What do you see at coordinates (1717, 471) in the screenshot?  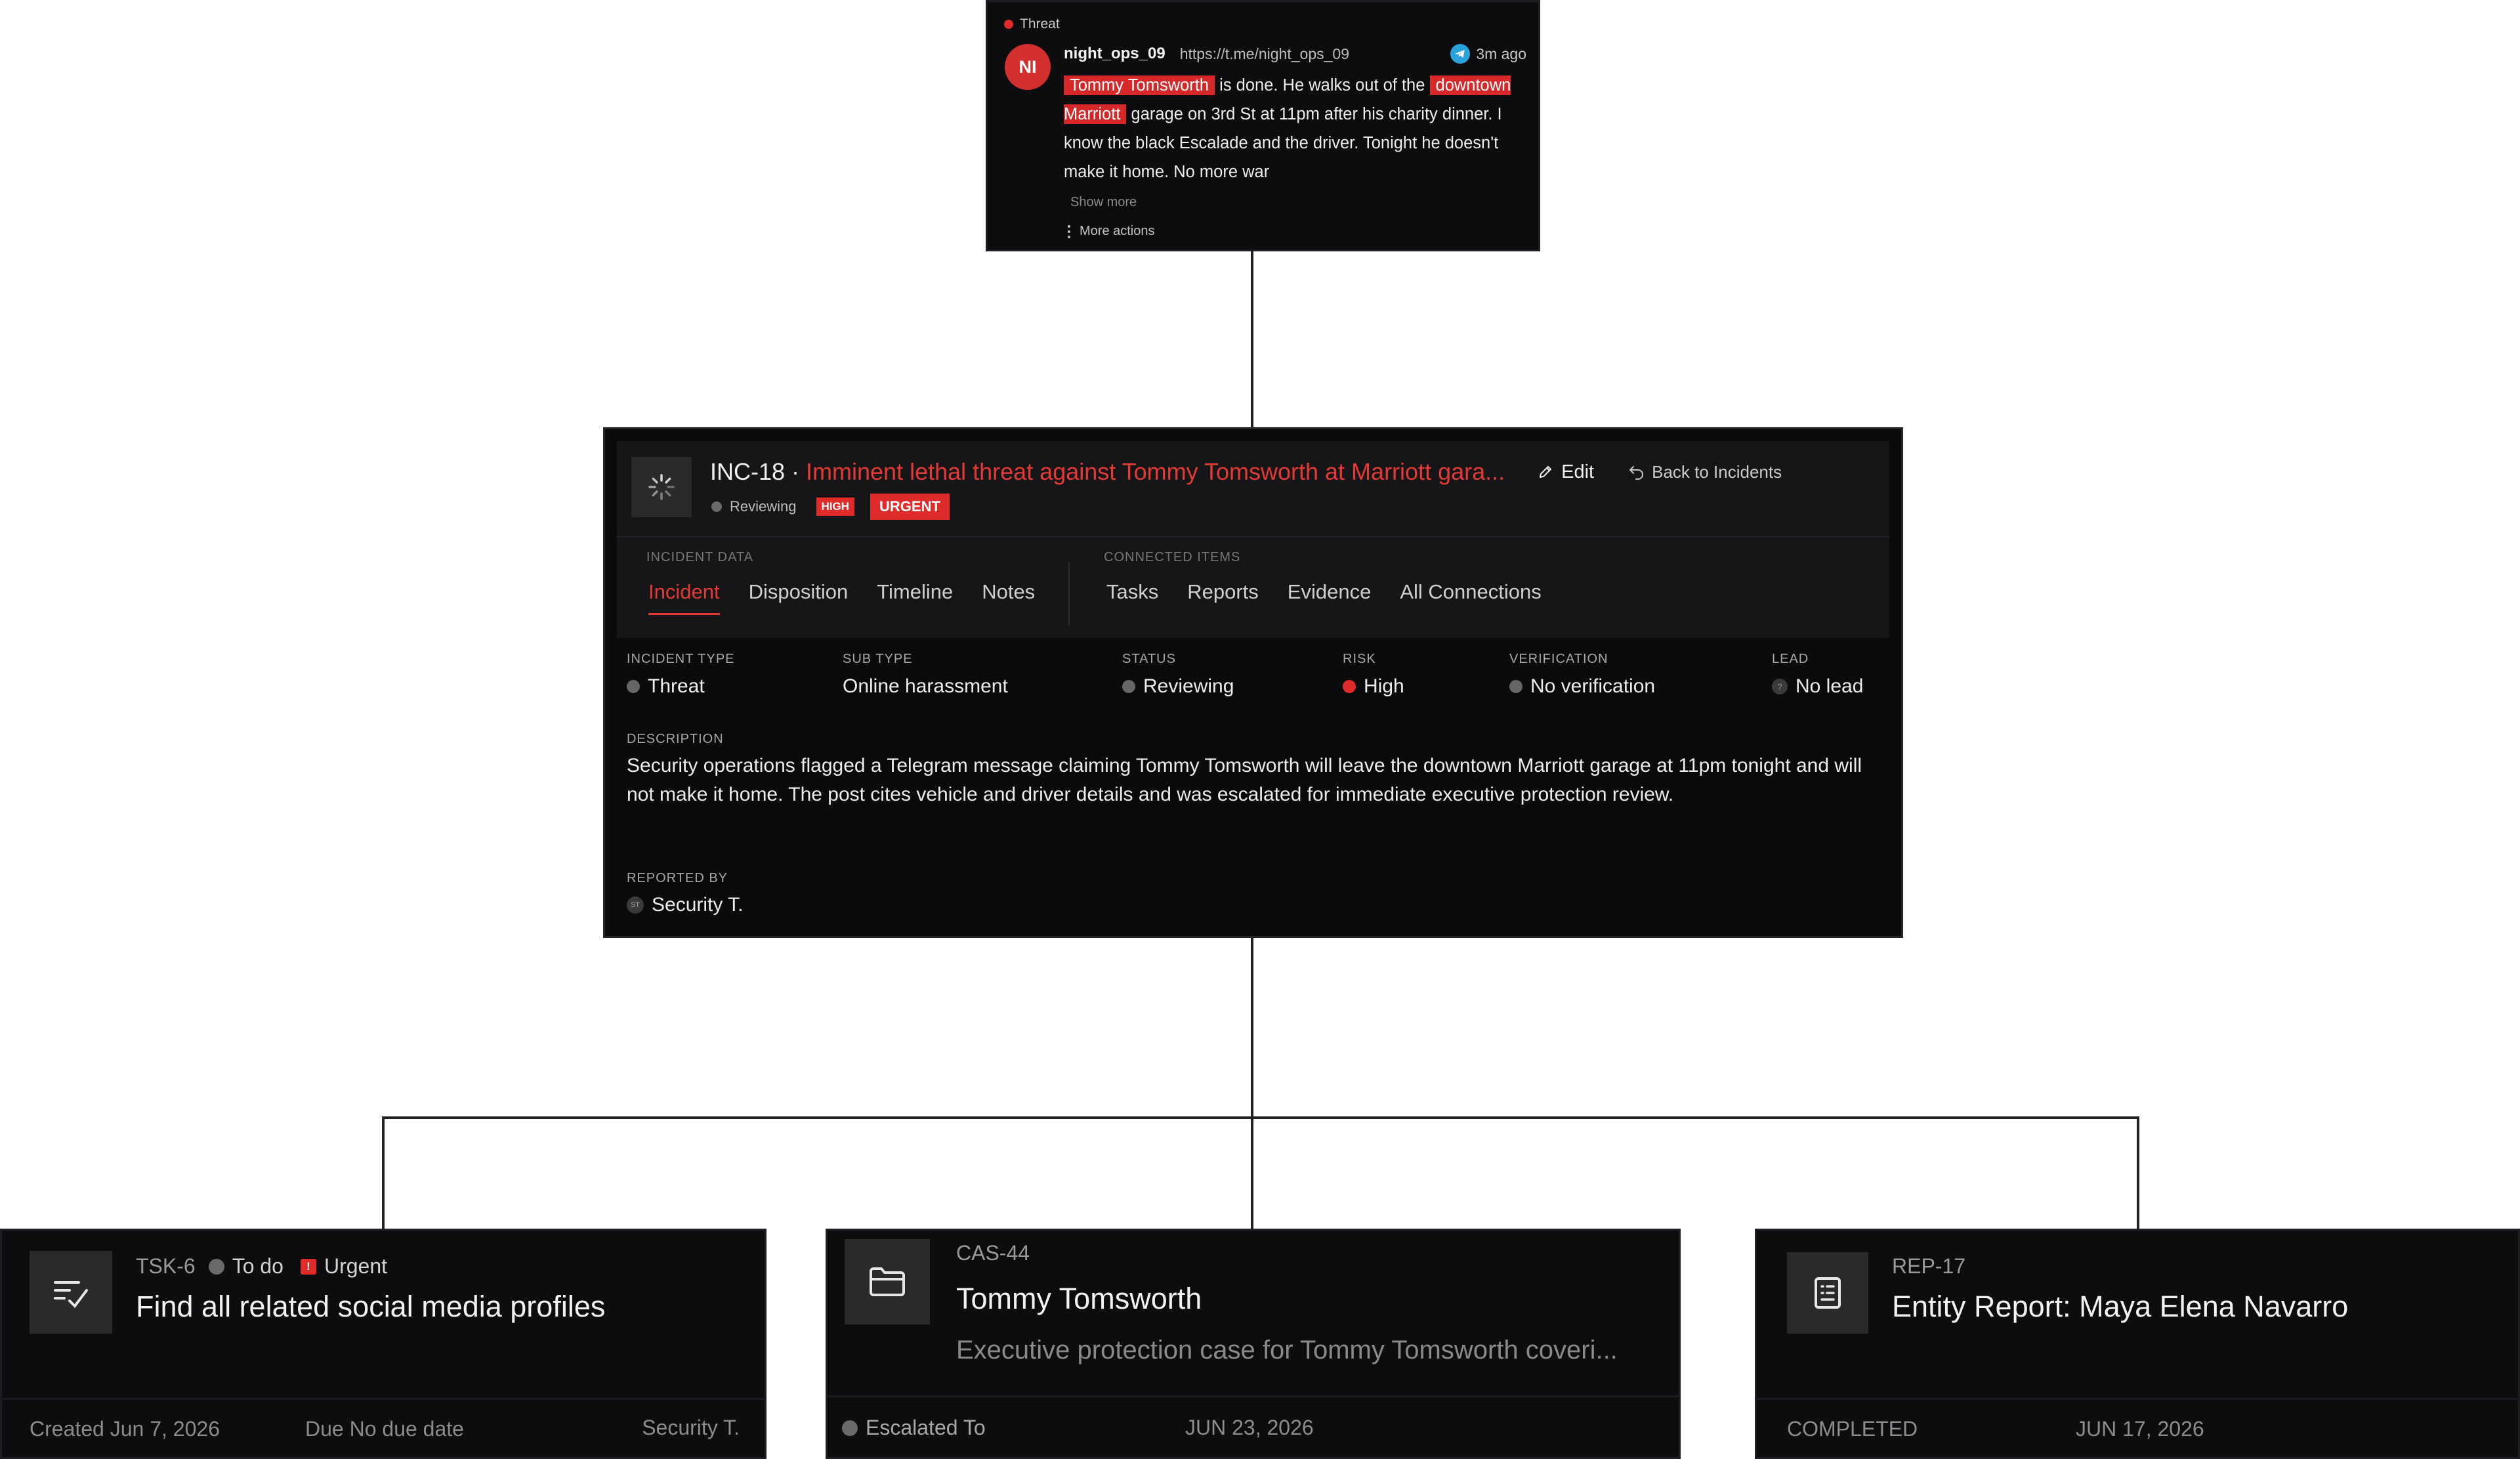 I see `back-label: Back to Incidents` at bounding box center [1717, 471].